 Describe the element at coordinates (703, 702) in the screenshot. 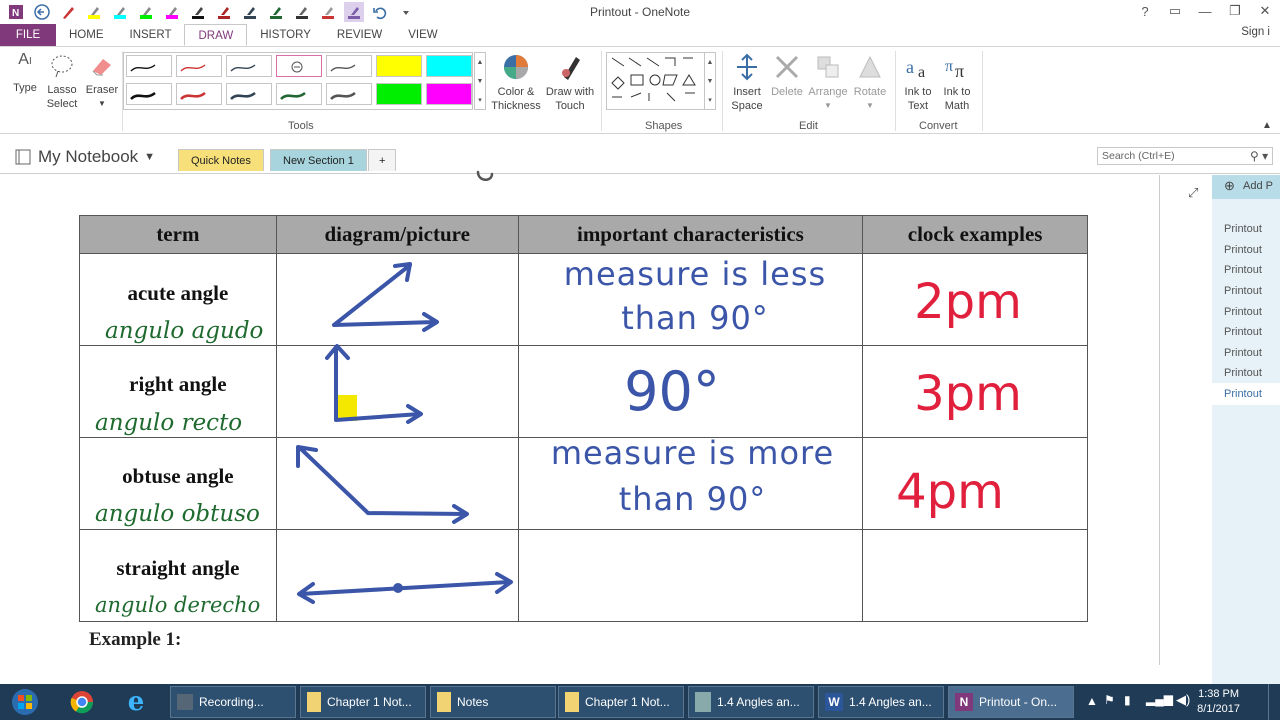

I see `document-icon` at that location.